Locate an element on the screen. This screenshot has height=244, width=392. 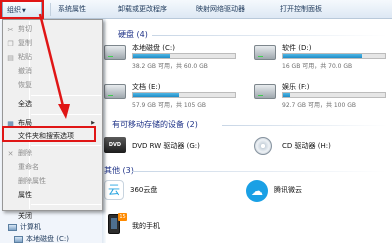
menu-item-close: 关闭 is located at coordinates (52, 213).